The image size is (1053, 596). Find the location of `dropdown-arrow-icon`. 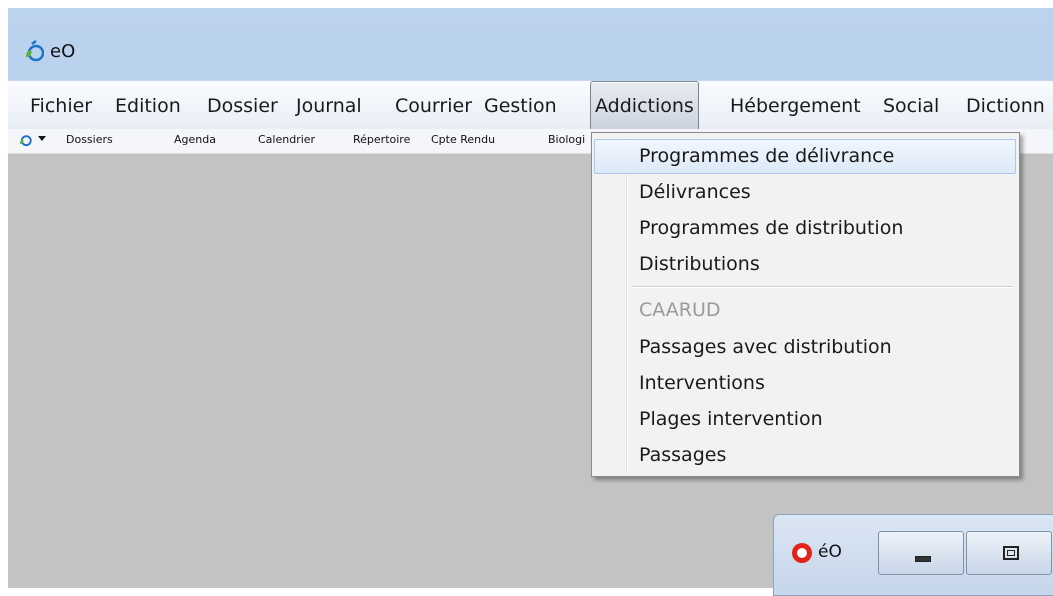

dropdown-arrow-icon is located at coordinates (42, 138).